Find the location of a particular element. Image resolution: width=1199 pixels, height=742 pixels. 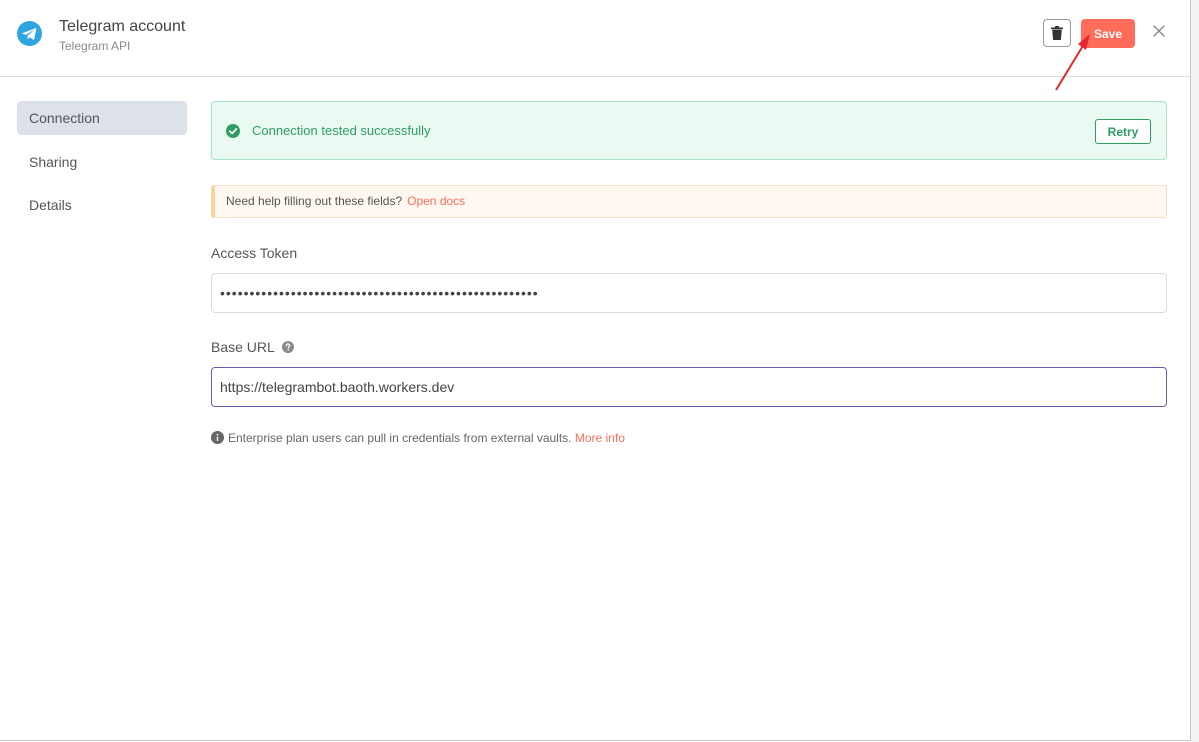

access-token-input is located at coordinates (689, 293).